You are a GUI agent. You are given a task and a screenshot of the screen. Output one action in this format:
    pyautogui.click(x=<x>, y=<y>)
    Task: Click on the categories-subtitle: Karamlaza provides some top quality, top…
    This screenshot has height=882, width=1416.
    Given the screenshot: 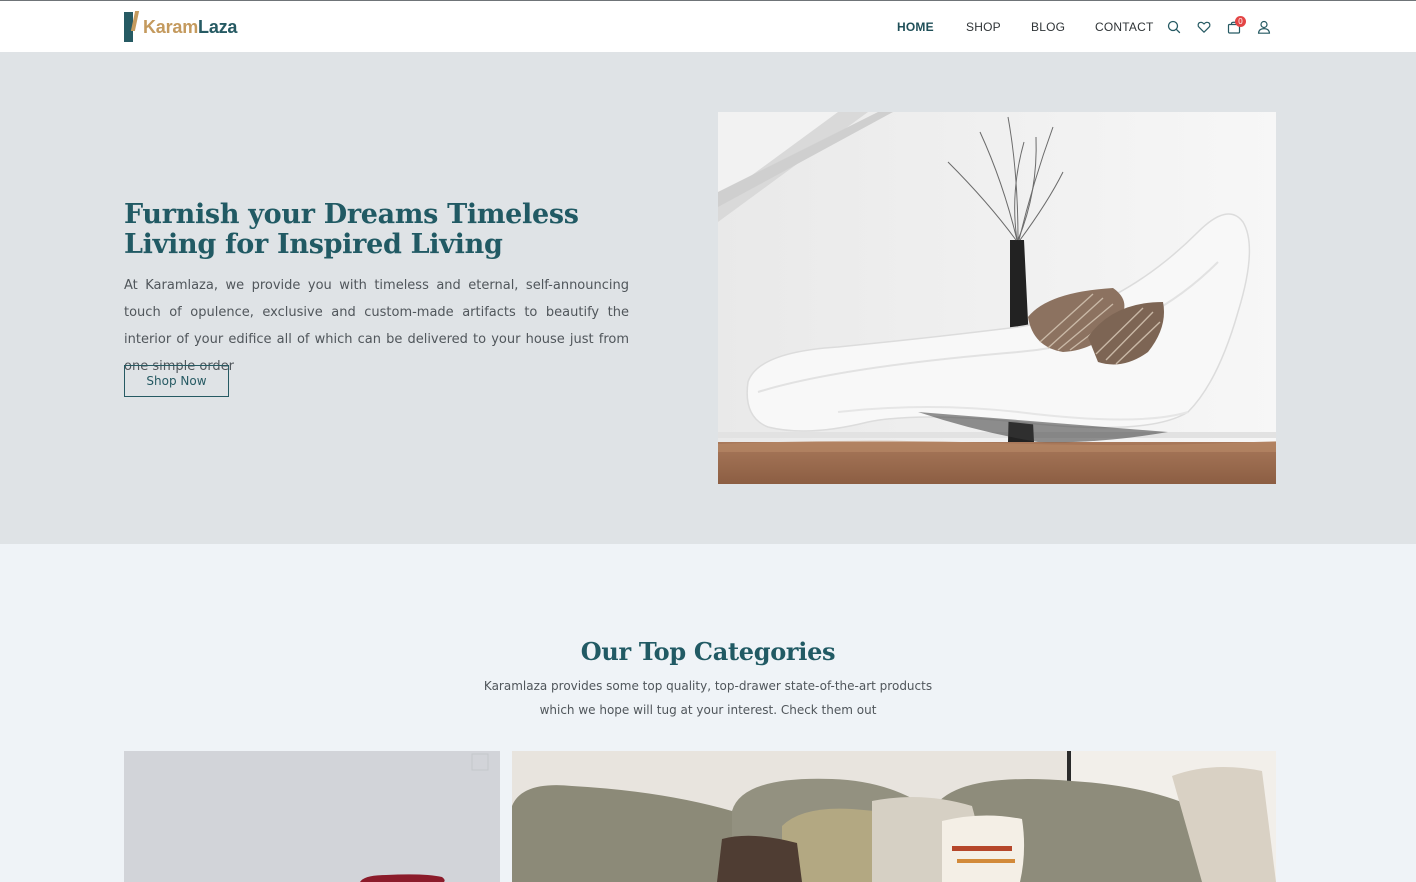 What is the action you would take?
    pyautogui.click(x=708, y=698)
    